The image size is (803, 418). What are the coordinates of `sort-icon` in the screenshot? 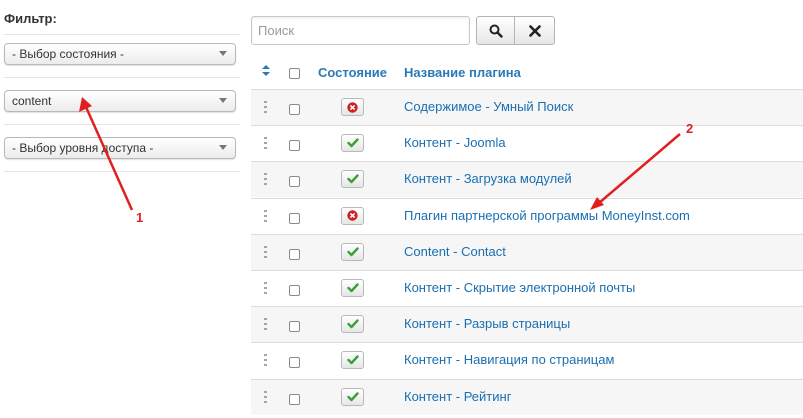 It's located at (266, 70).